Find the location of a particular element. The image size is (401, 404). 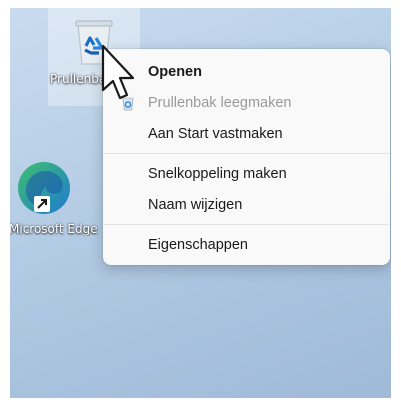

desktop-icon-label: Microsoft Edge is located at coordinates (54, 229).